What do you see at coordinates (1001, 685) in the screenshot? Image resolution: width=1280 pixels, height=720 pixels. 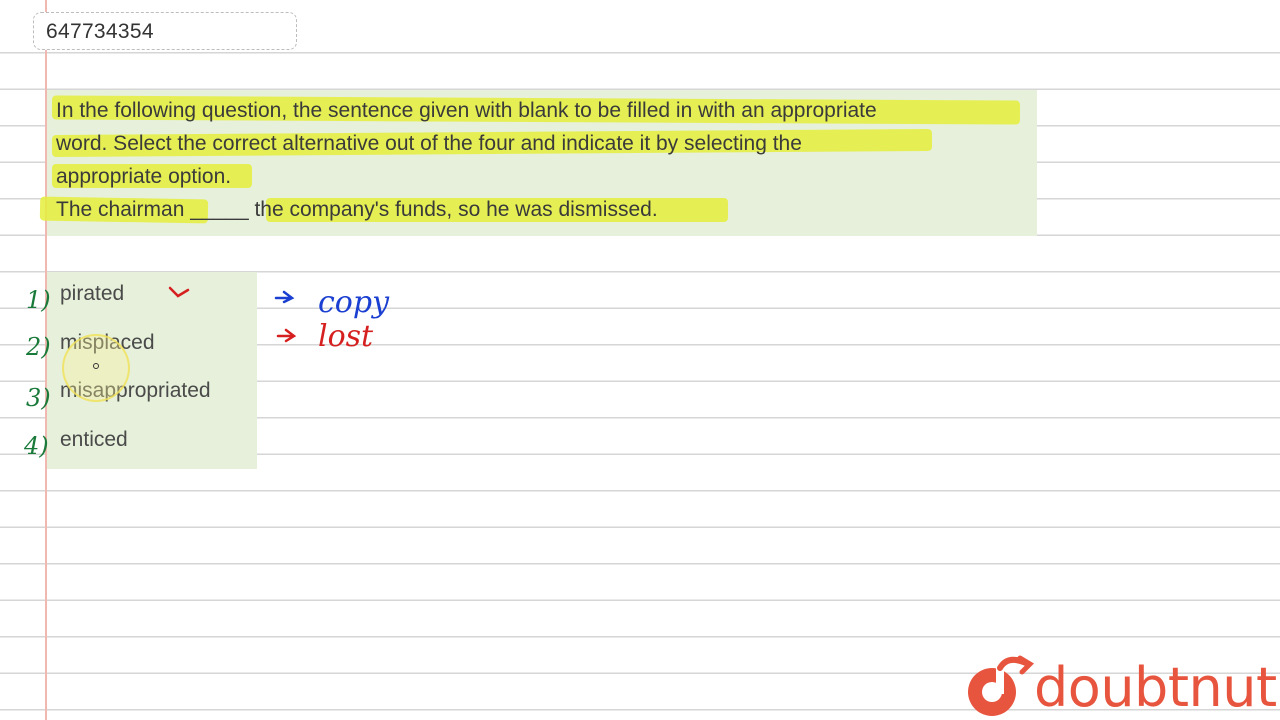 I see `doubtnut-logo-icon` at bounding box center [1001, 685].